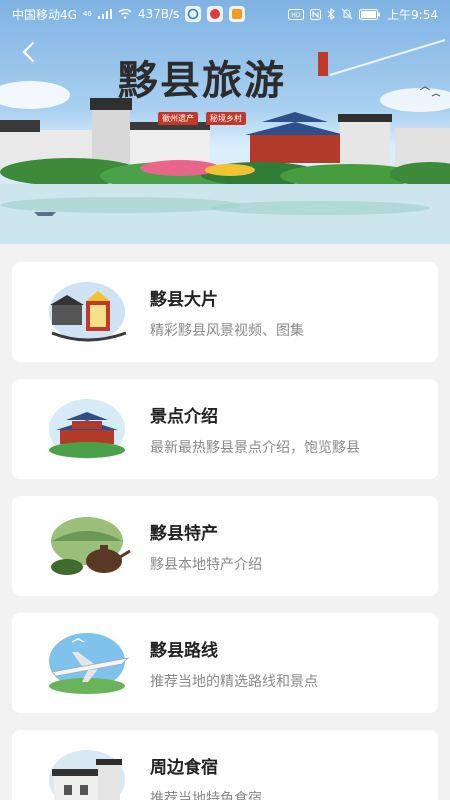  I want to click on tea-teapot-thumbnail, so click(91, 546).